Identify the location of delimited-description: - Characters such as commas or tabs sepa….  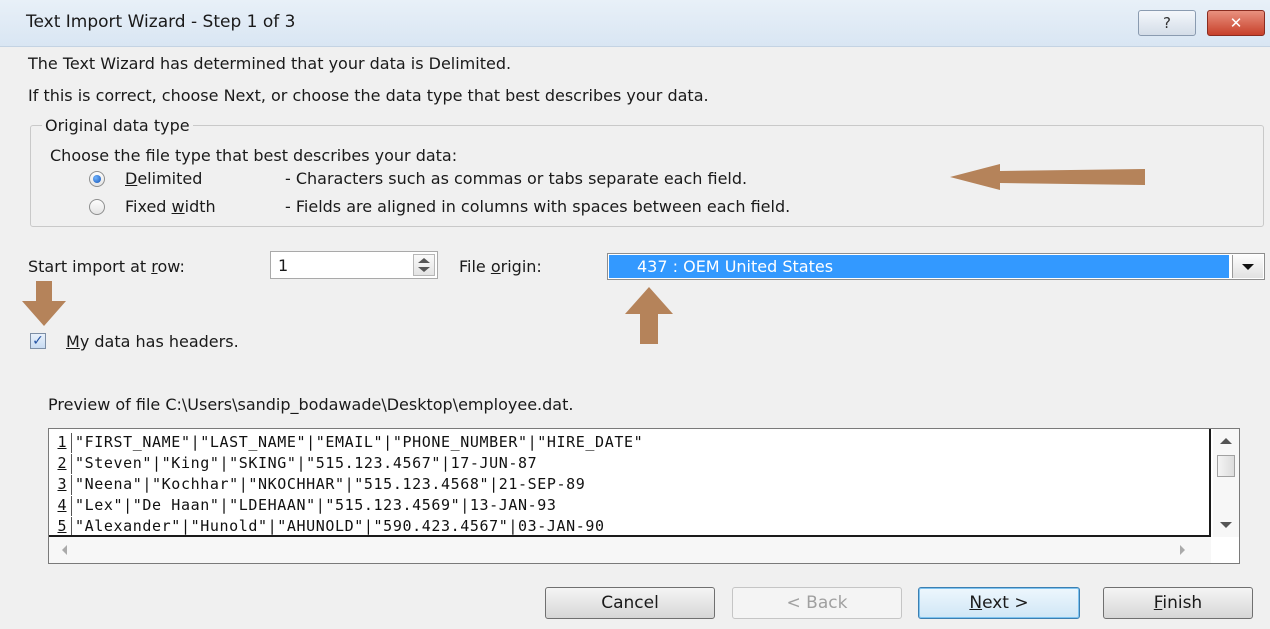
(516, 178).